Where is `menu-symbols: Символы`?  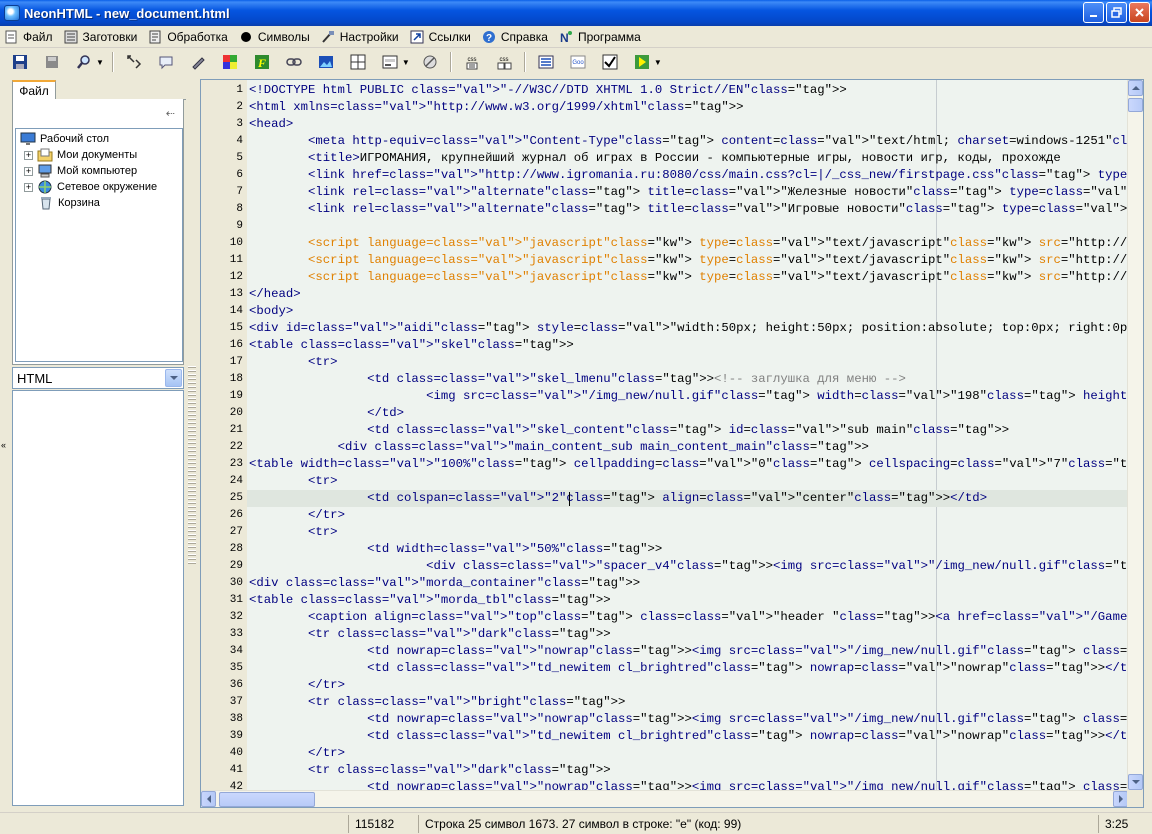
menu-symbols: Символы is located at coordinates (276, 37).